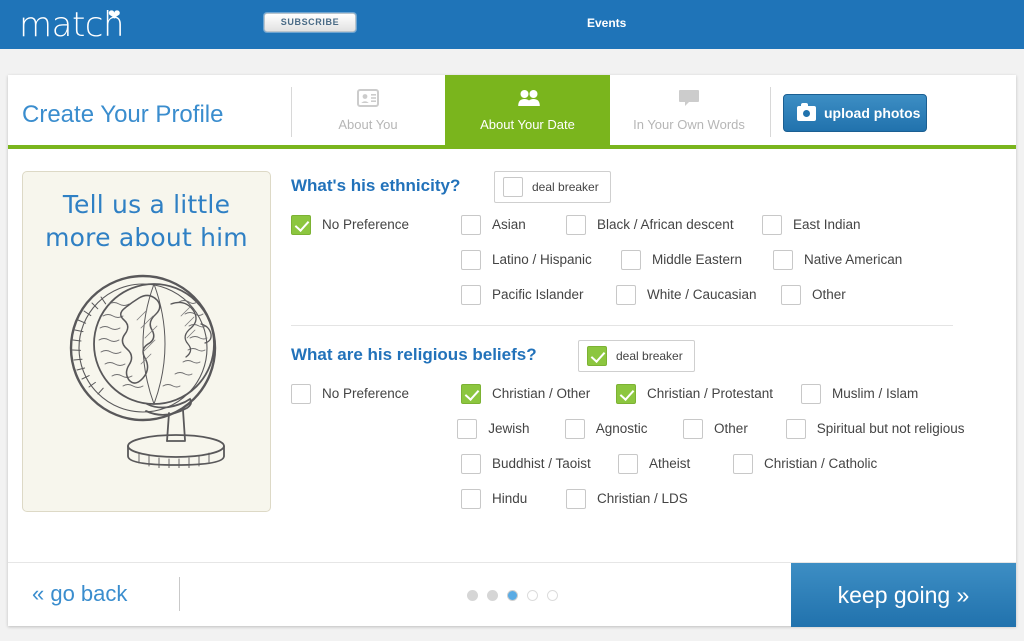  I want to click on tab-about-your-date: About Your Date, so click(527, 112).